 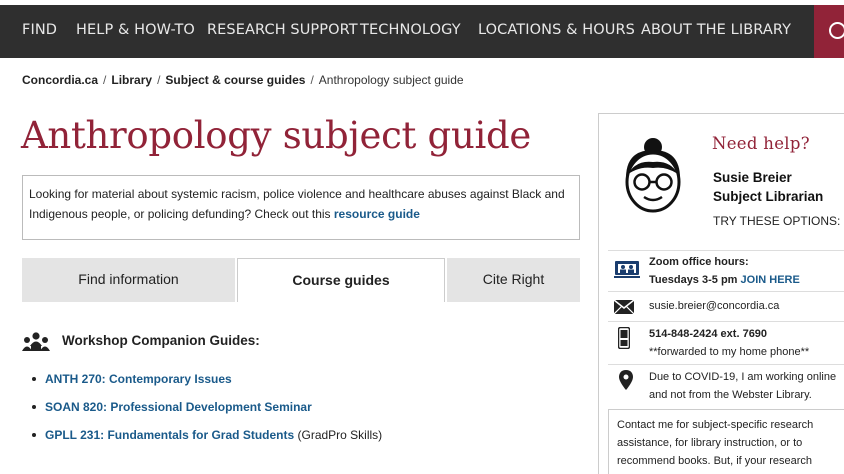 What do you see at coordinates (627, 269) in the screenshot?
I see `video-call-icon` at bounding box center [627, 269].